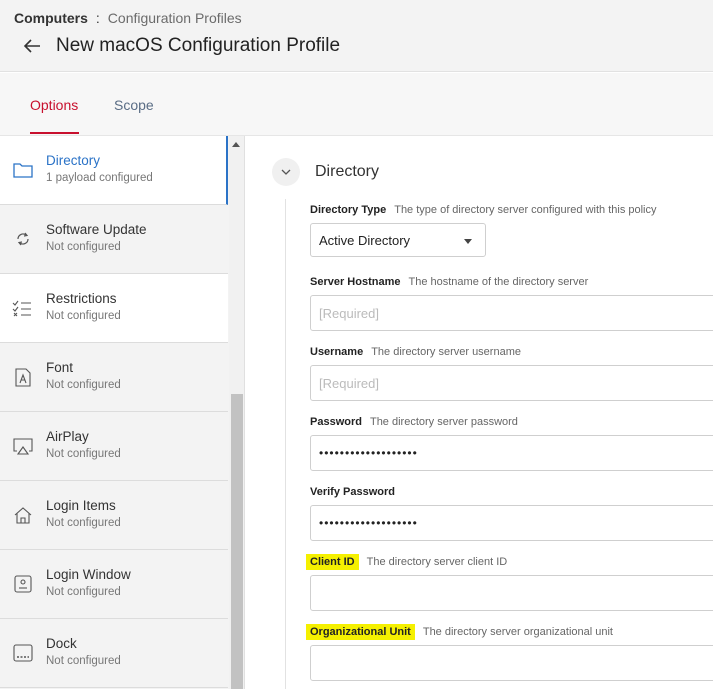  I want to click on organizational-unit-input, so click(511, 663).